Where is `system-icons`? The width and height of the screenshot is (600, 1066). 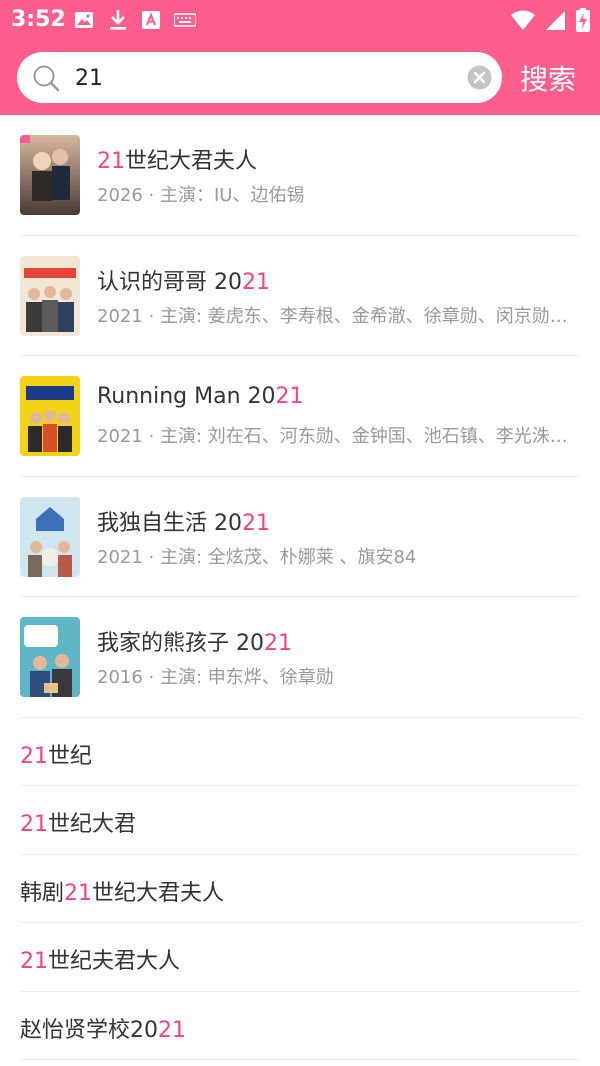 system-icons is located at coordinates (550, 20).